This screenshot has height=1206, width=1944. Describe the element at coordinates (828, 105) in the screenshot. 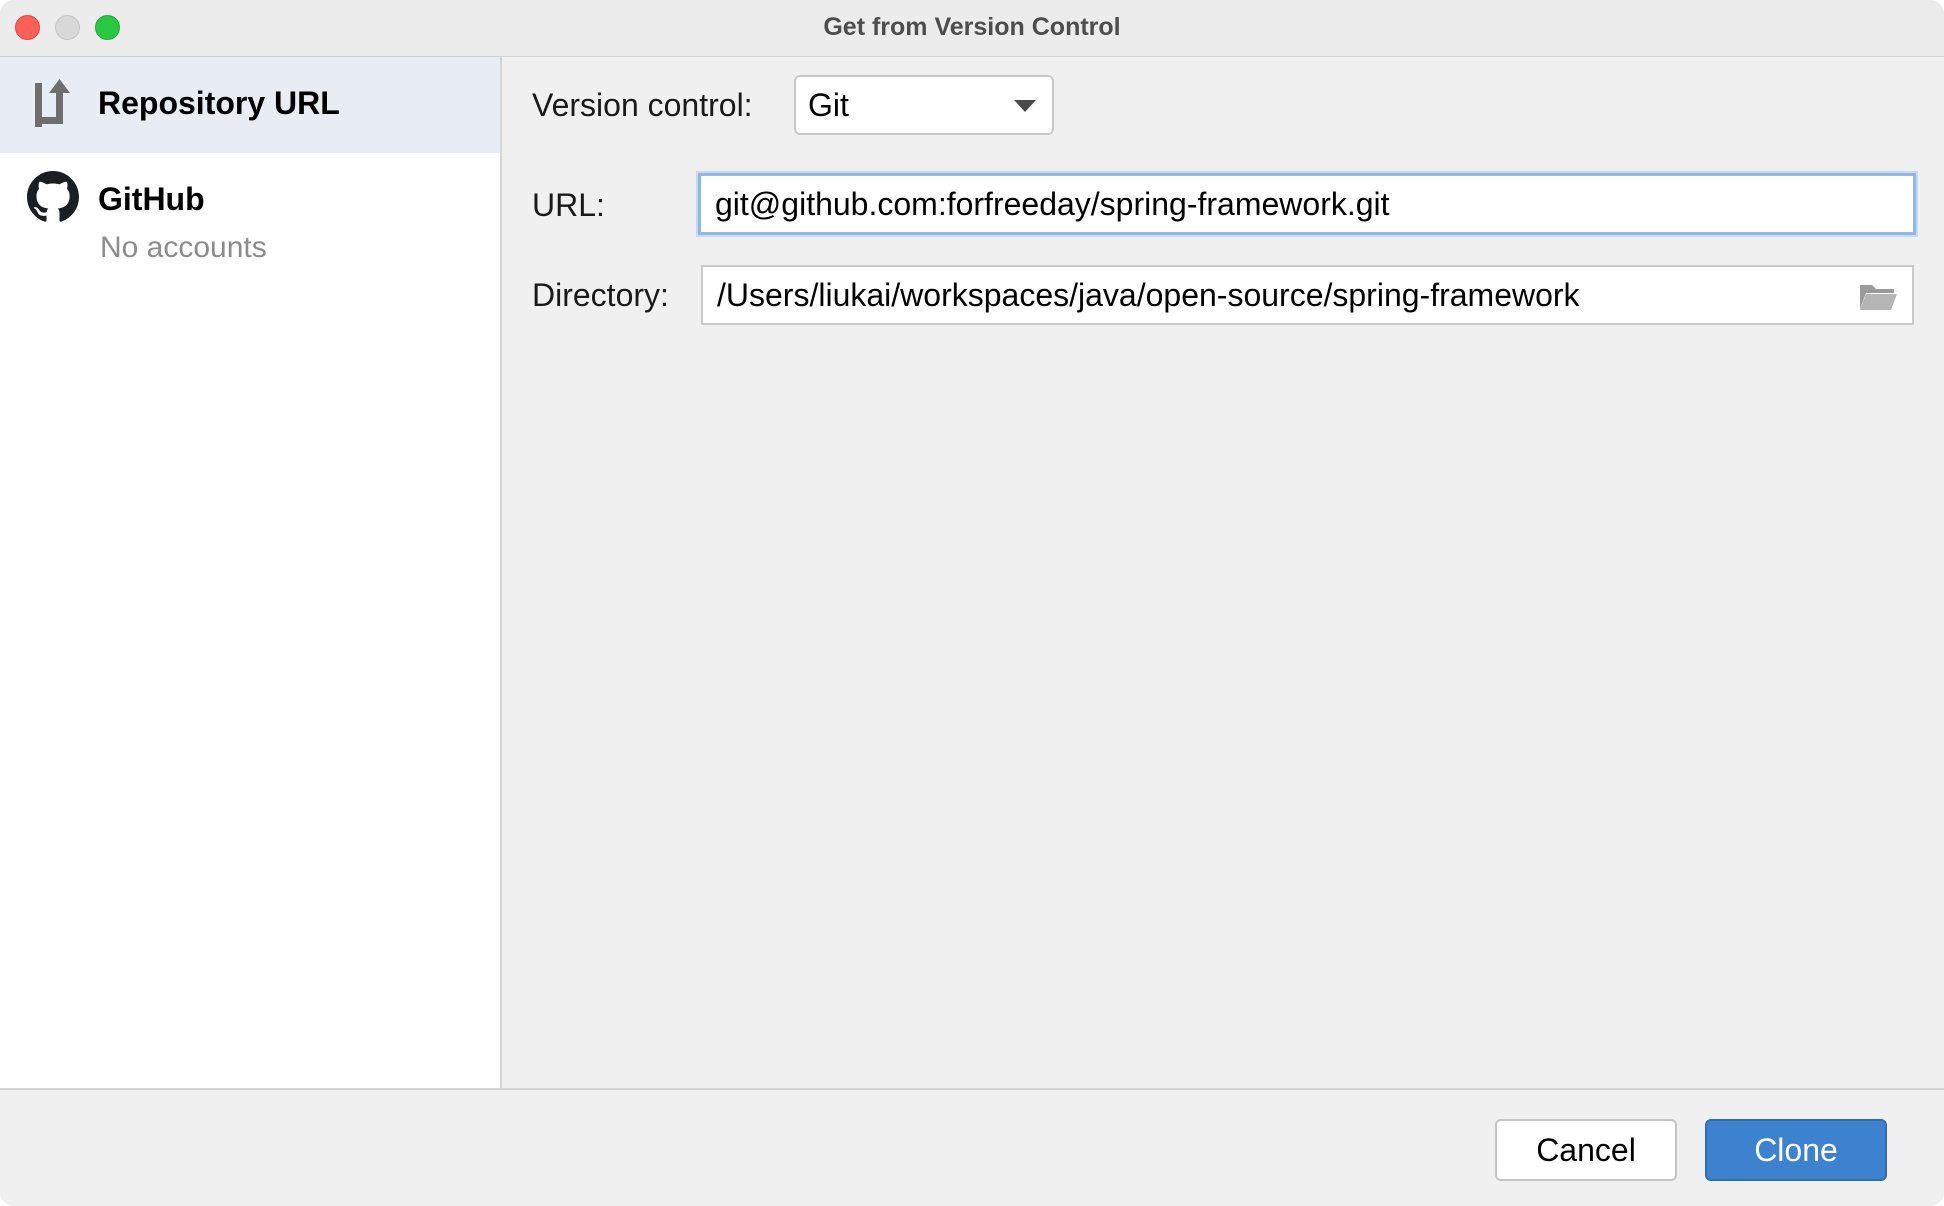

I see `version-control-value: Git` at that location.